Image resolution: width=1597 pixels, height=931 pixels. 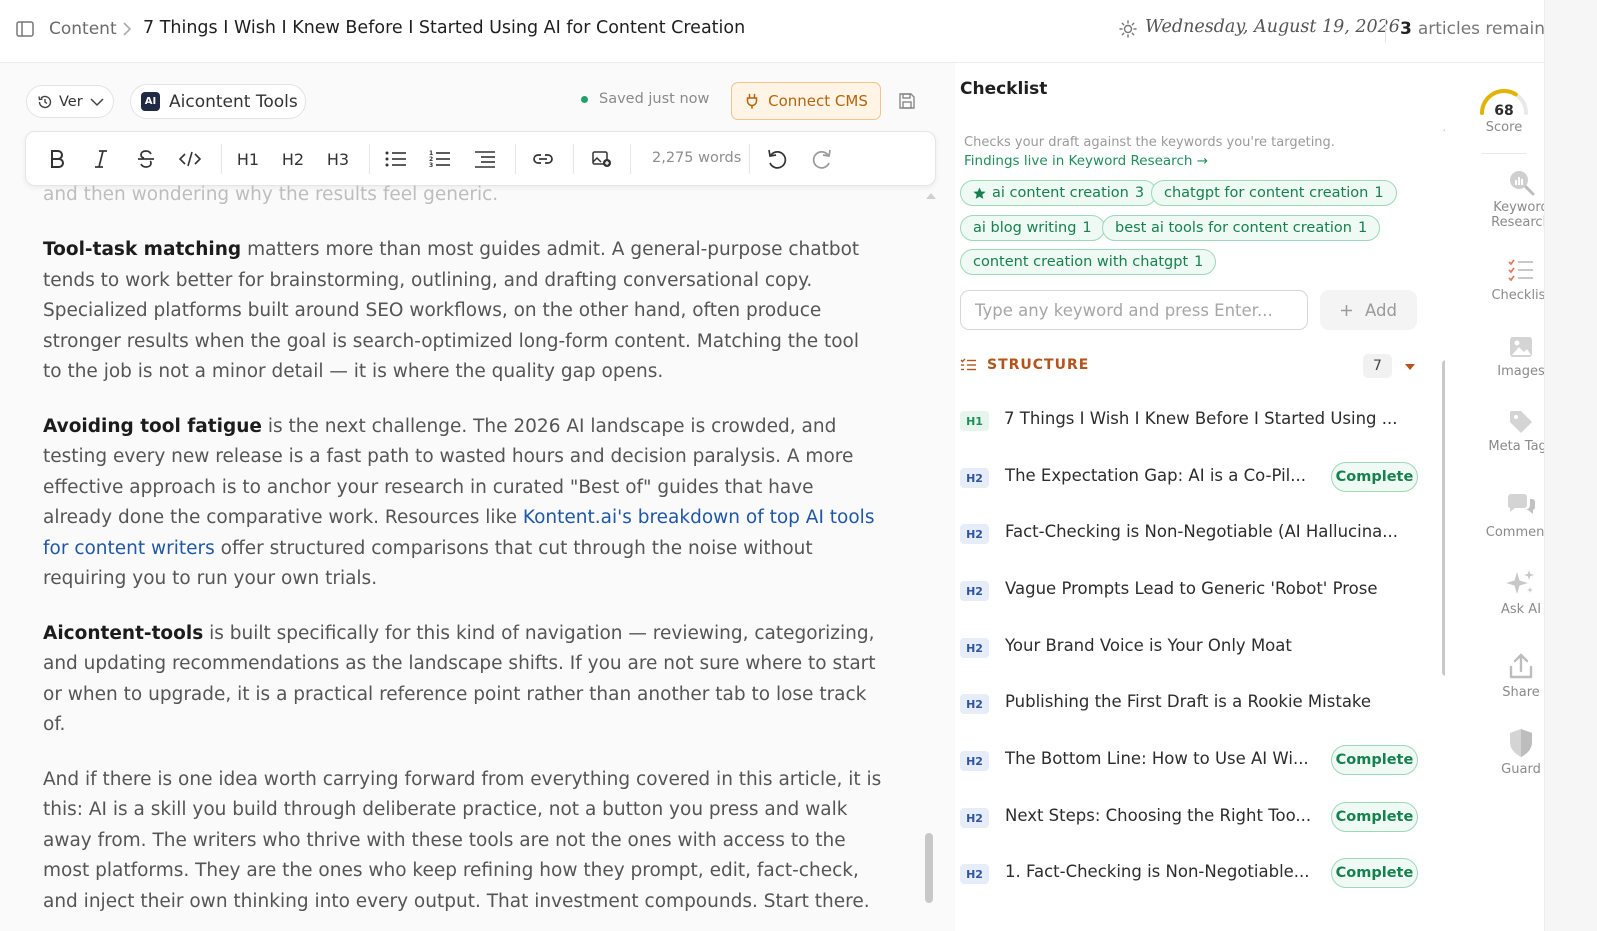 I want to click on keyword-chip: content creation with chatgpt 1, so click(x=1088, y=262).